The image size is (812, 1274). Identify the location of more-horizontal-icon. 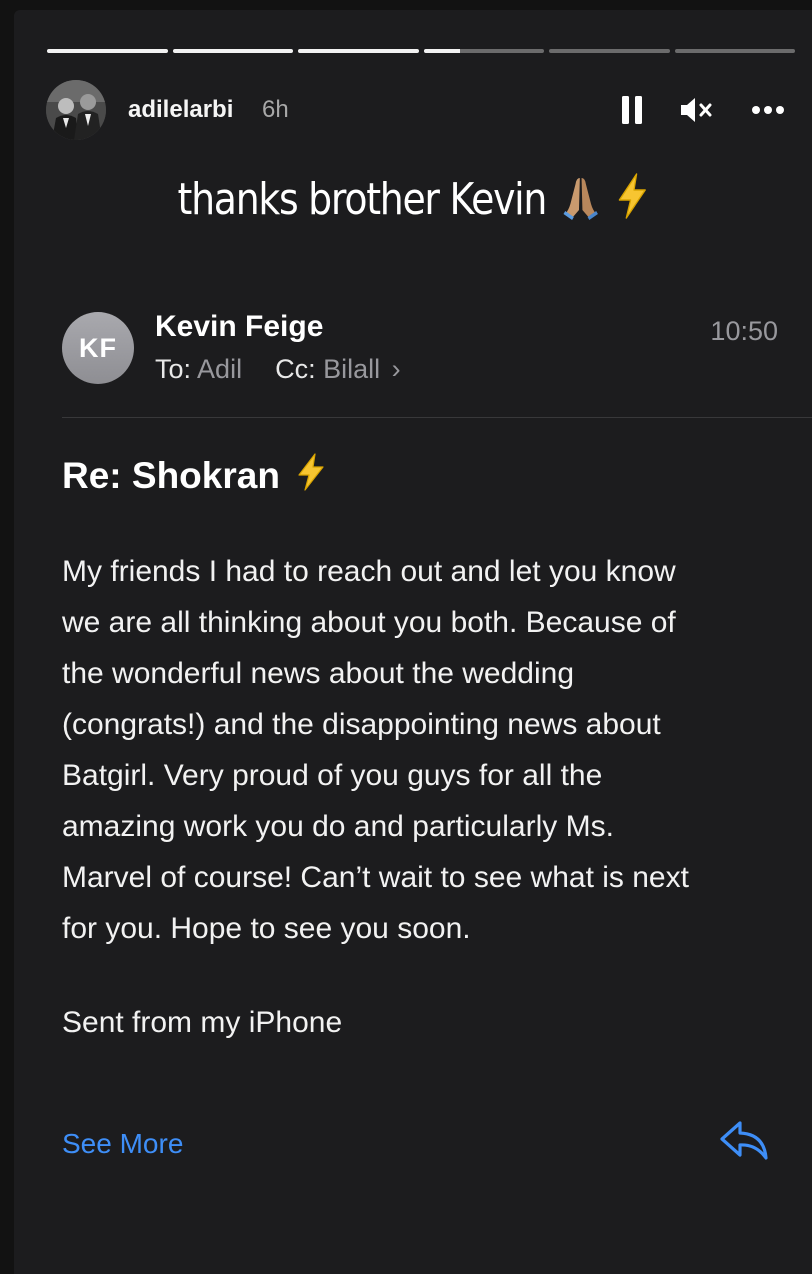
(768, 110).